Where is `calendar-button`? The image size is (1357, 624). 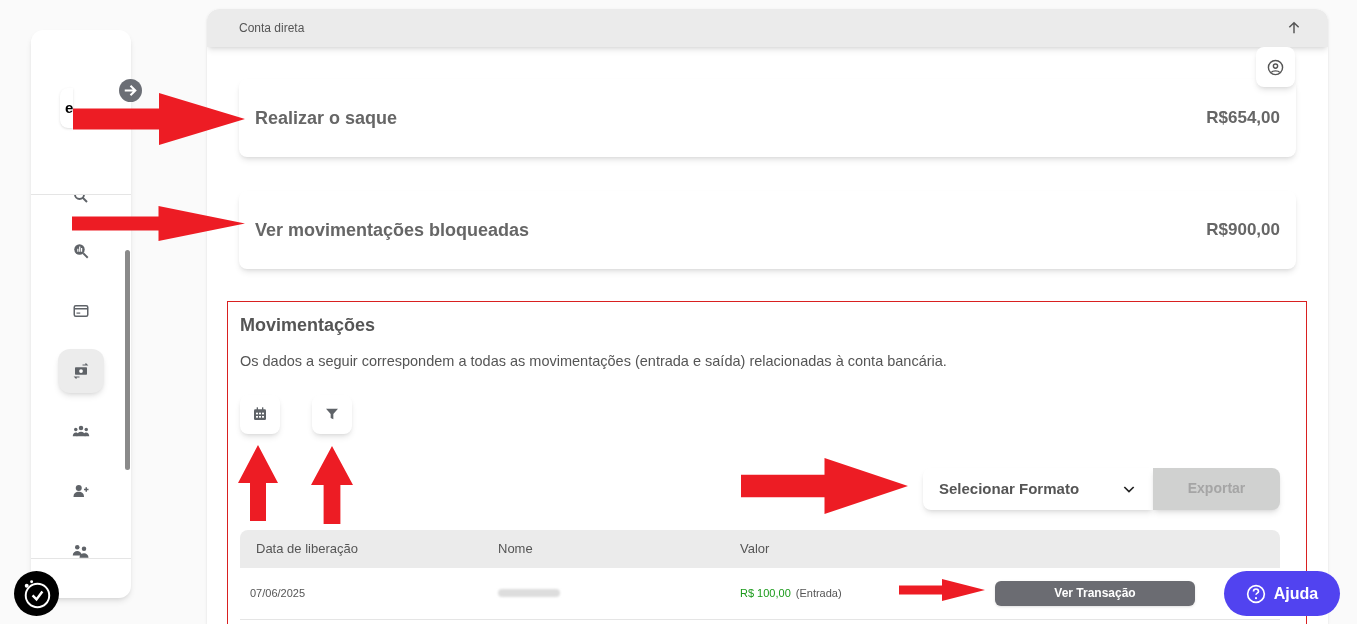 calendar-button is located at coordinates (260, 414).